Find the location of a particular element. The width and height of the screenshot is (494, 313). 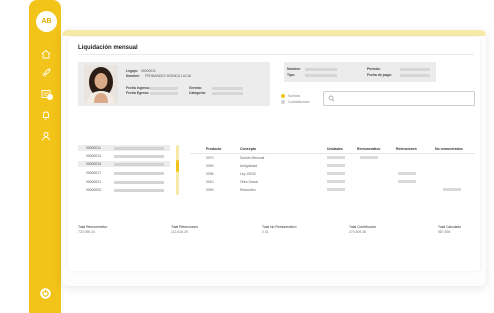

period-tipo-label: Tipo: is located at coordinates (291, 75).